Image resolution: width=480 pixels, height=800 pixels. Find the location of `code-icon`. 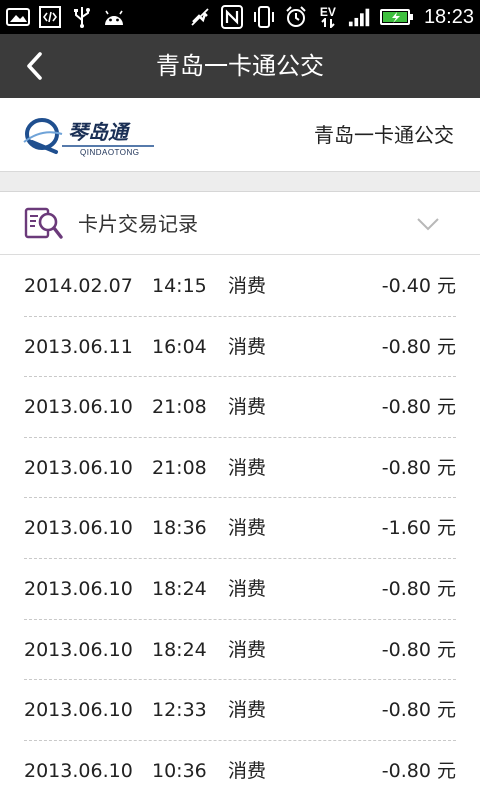

code-icon is located at coordinates (50, 17).